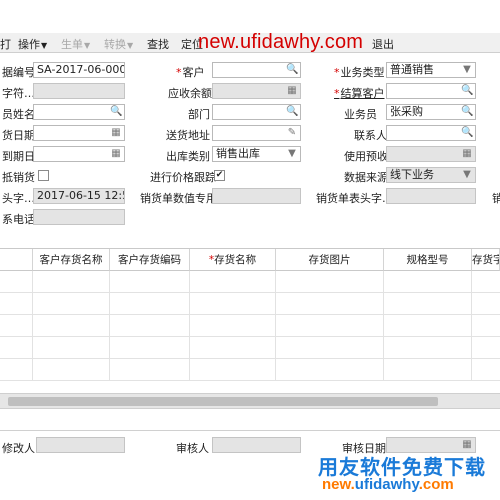  Describe the element at coordinates (431, 133) in the screenshot. I see `contact-field: 🔍` at that location.